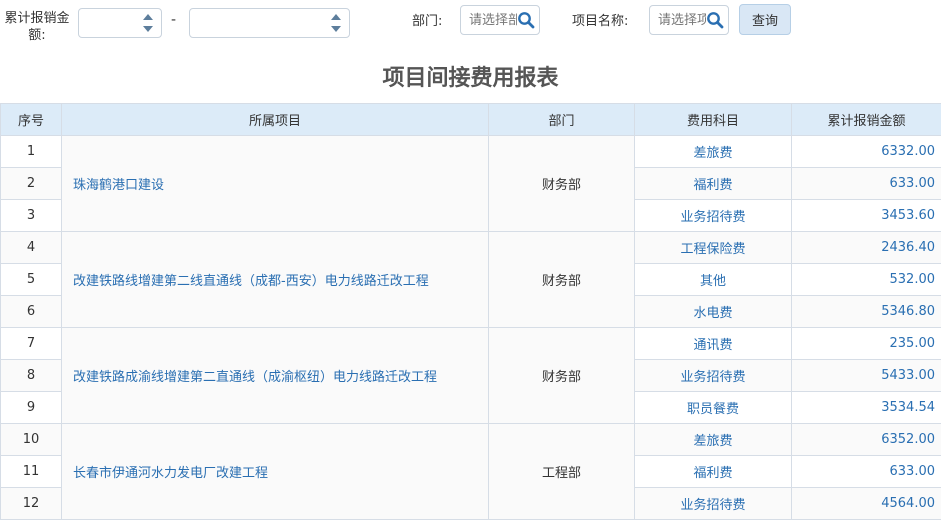 This screenshot has width=941, height=520. I want to click on dept-label: 部门:, so click(427, 19).